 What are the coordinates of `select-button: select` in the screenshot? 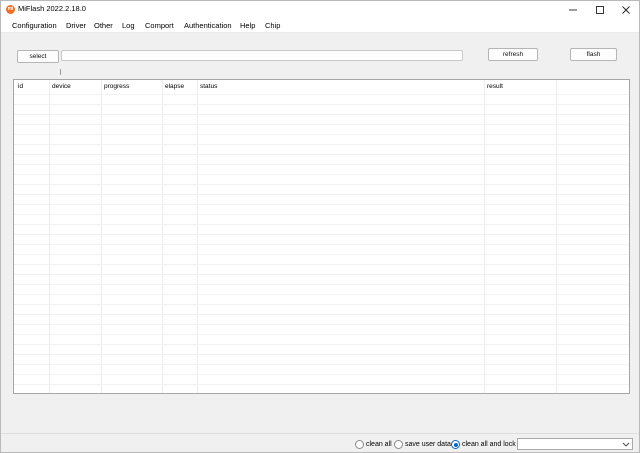 It's located at (38, 56).